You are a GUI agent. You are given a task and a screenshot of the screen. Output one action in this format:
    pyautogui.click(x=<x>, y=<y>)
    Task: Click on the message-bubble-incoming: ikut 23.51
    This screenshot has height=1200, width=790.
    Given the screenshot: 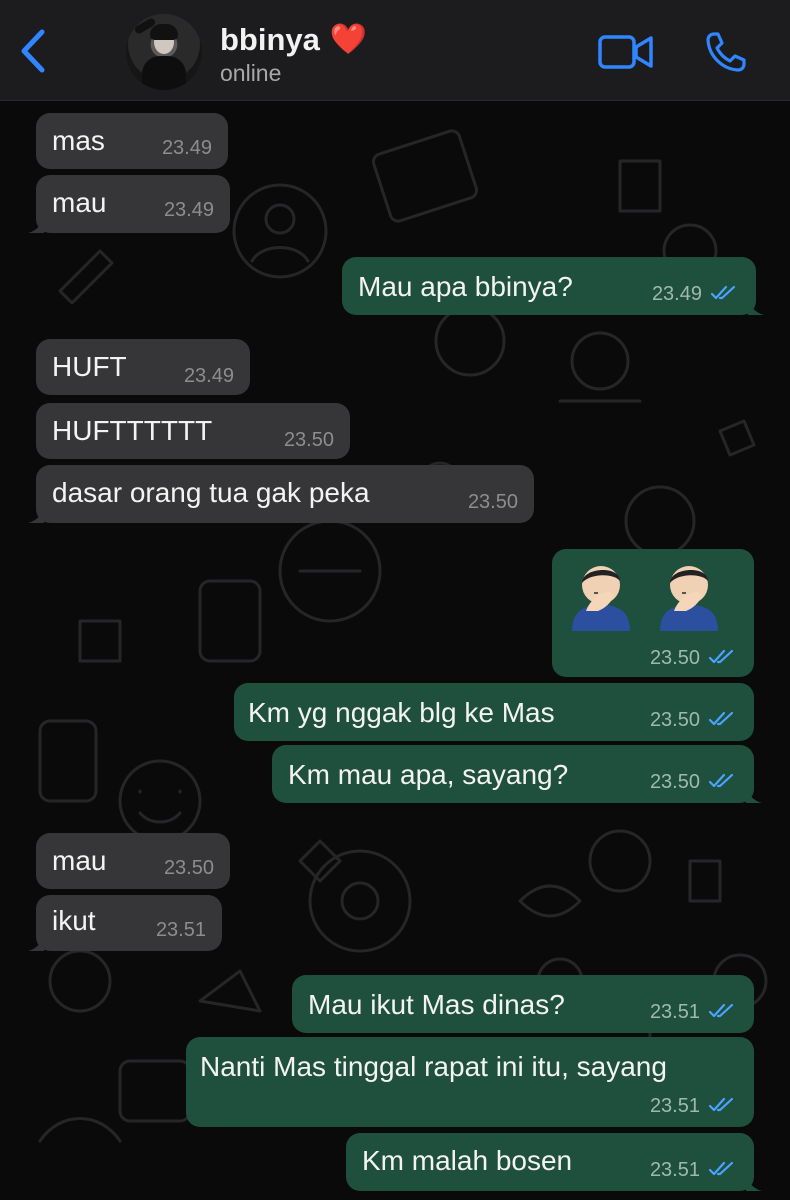 What is the action you would take?
    pyautogui.click(x=125, y=923)
    